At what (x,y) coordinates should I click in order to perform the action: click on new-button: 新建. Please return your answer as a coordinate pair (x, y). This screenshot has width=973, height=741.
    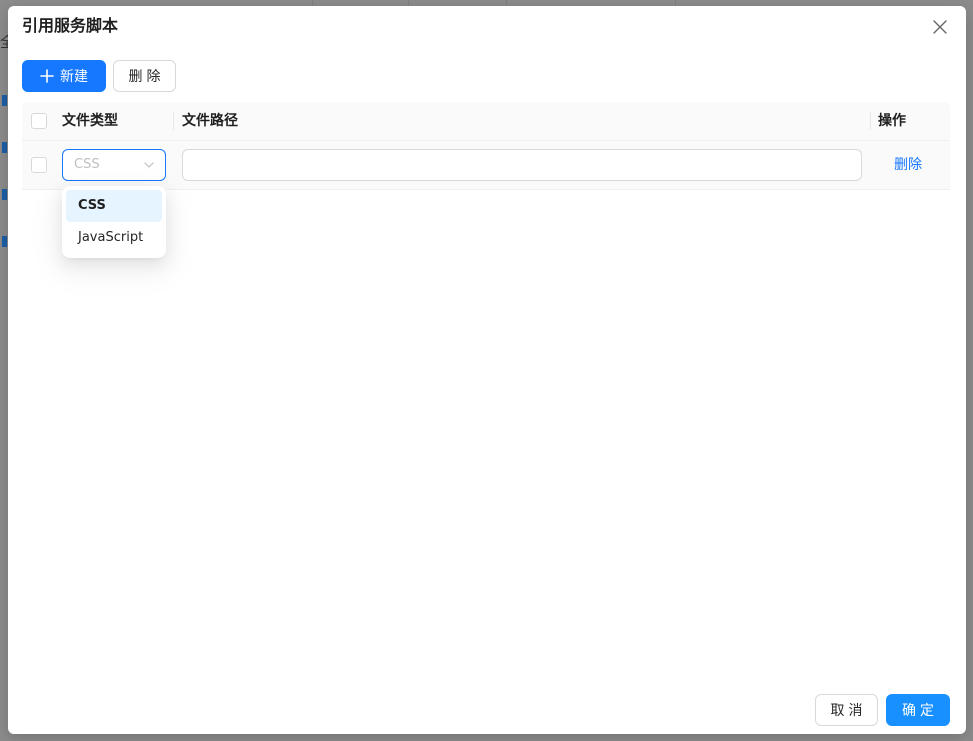
    Looking at the image, I should click on (64, 76).